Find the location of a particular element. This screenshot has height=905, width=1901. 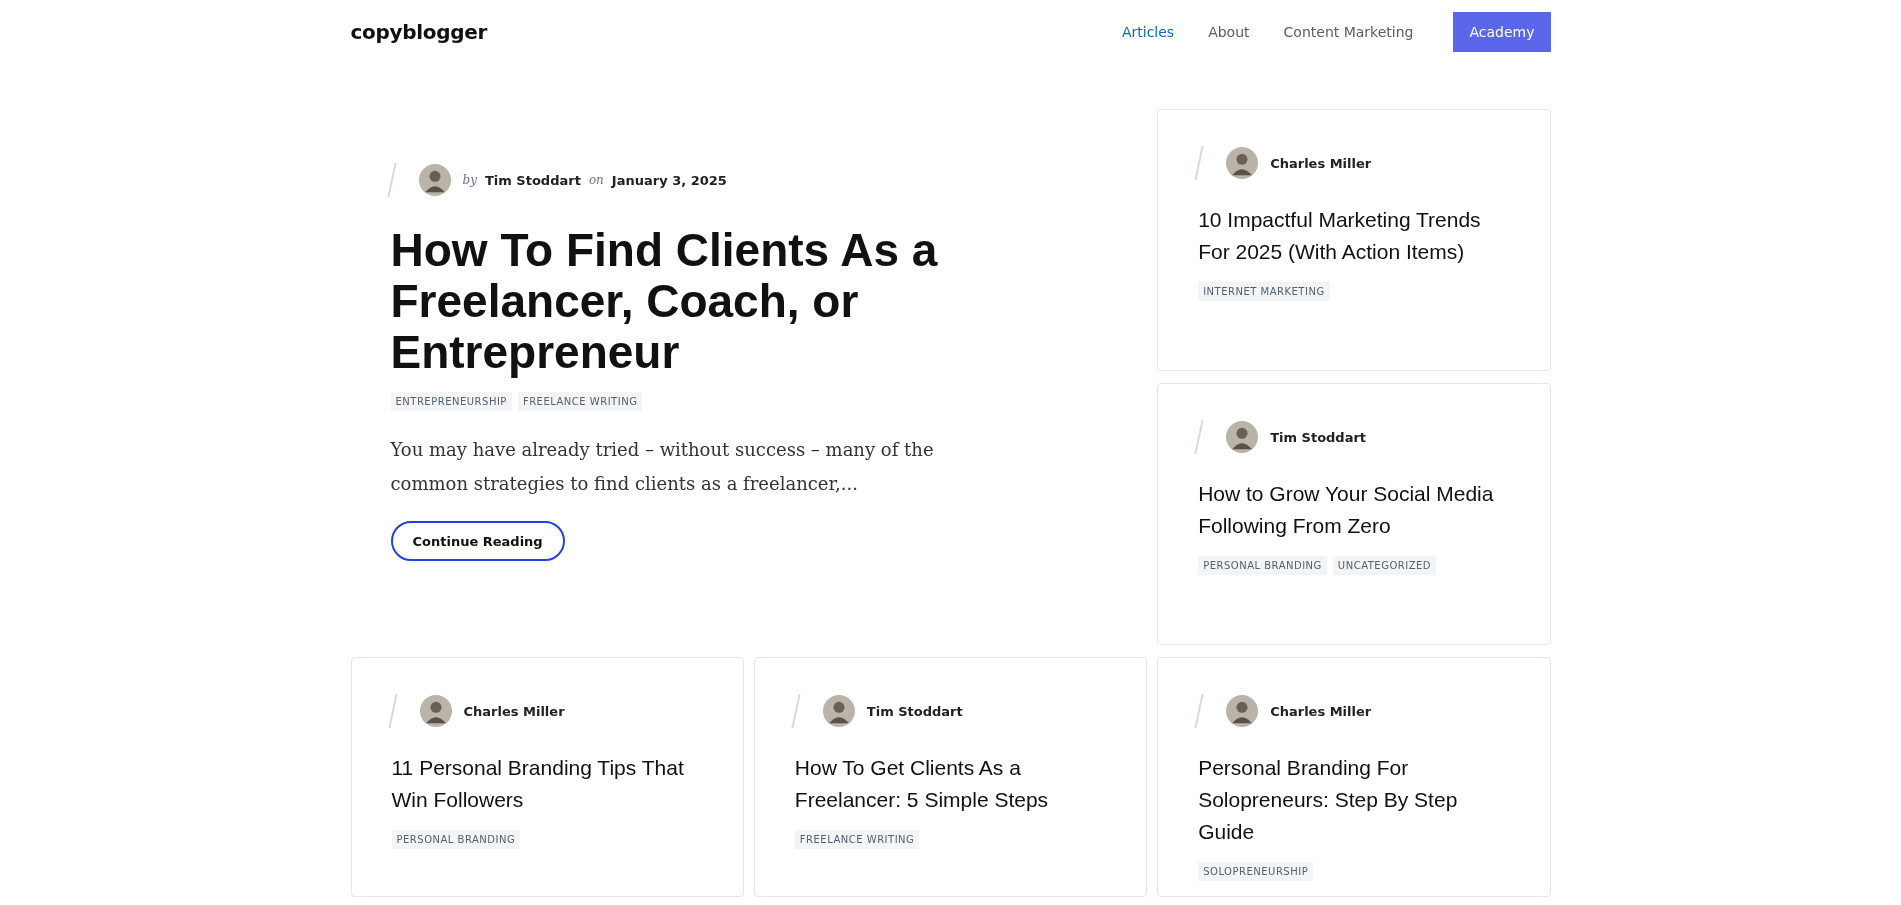

by-label: by is located at coordinates (469, 180).